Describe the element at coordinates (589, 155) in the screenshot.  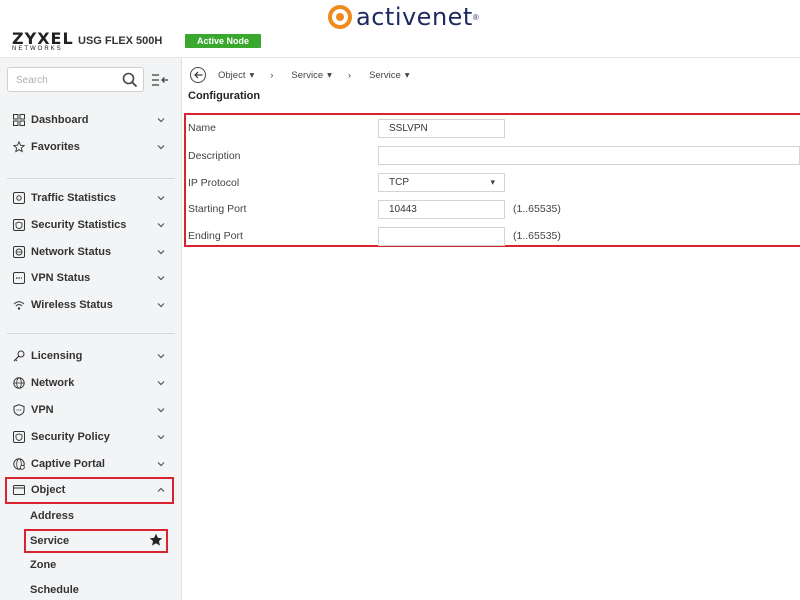
I see `description-field` at that location.